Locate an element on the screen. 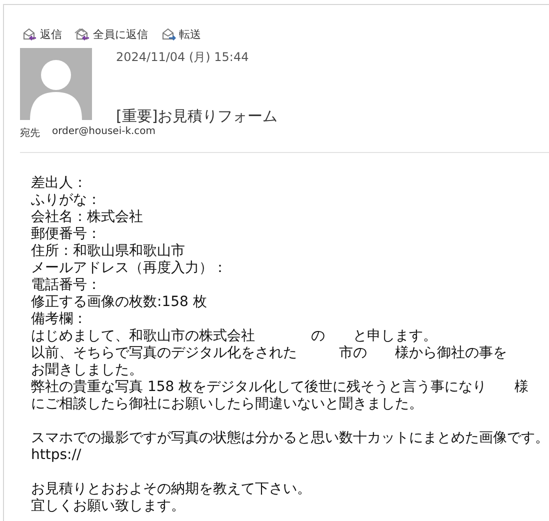 This screenshot has width=549, height=521. body-text-line: 会社名：株式会社 is located at coordinates (87, 217).